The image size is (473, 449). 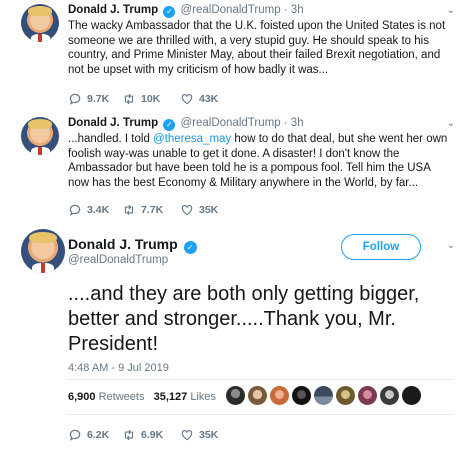 I want to click on like-count: 43K, so click(x=209, y=99).